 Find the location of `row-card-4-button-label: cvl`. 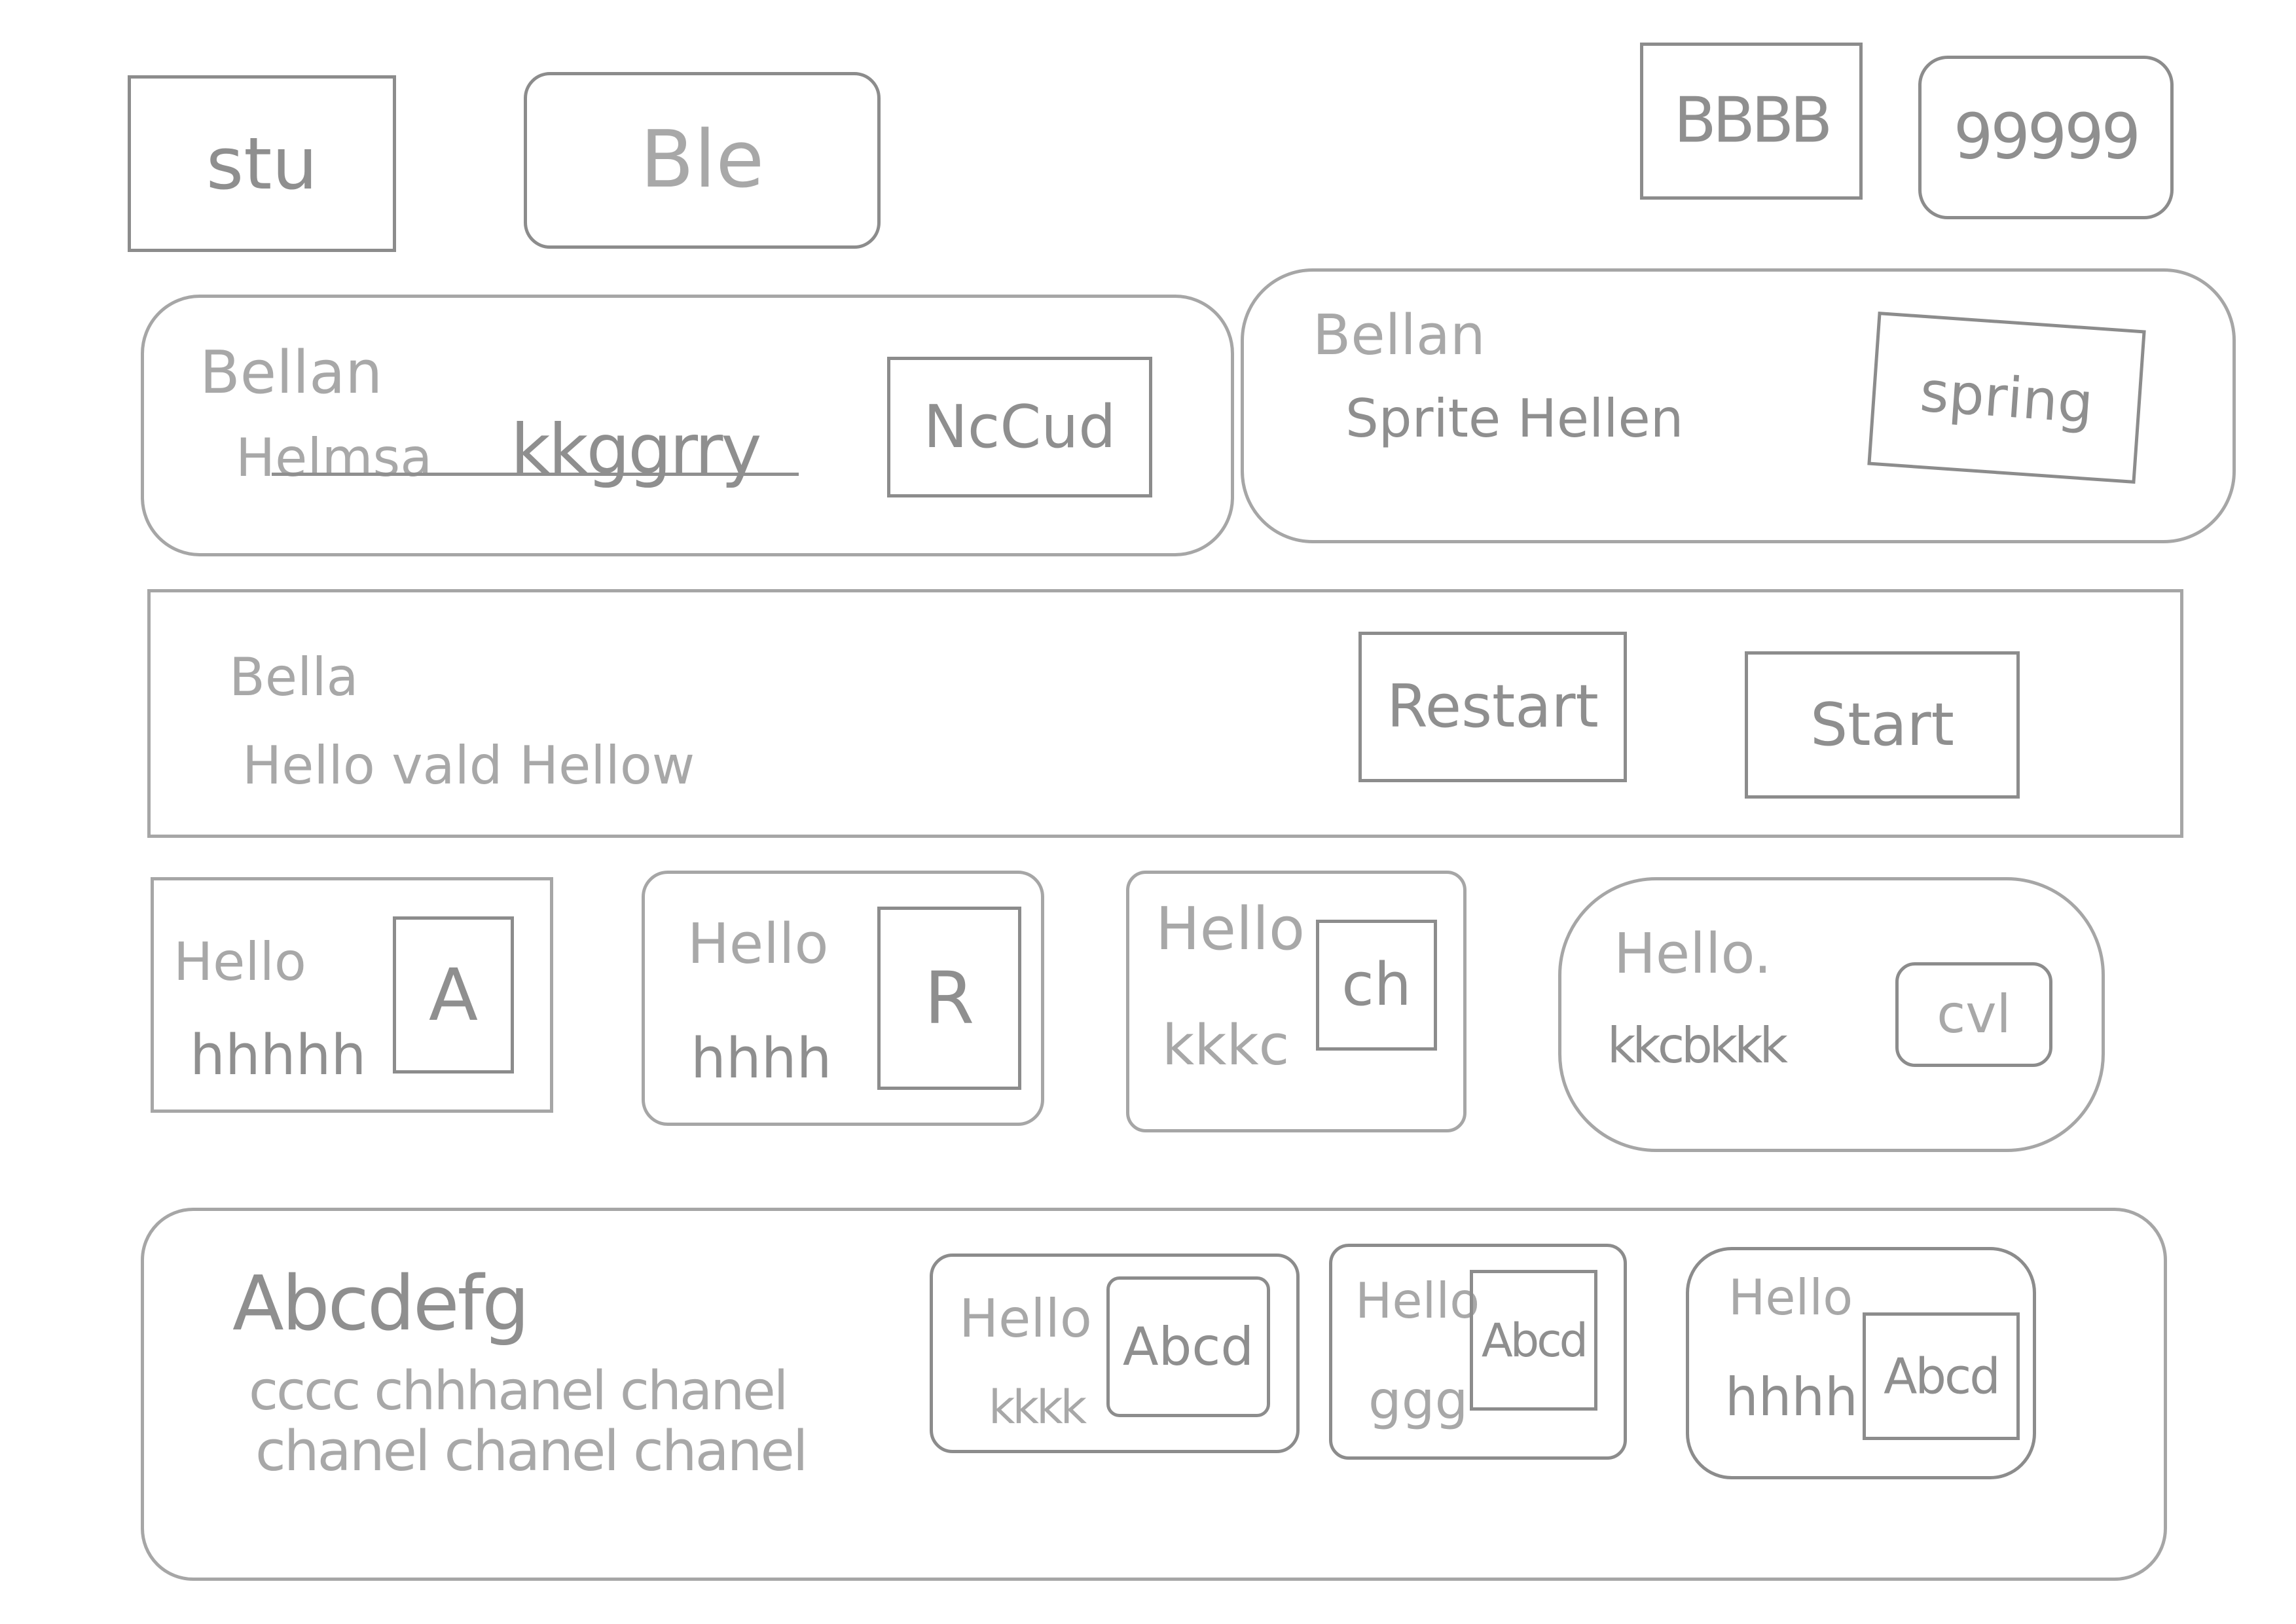

row-card-4-button-label: cvl is located at coordinates (1974, 1014).